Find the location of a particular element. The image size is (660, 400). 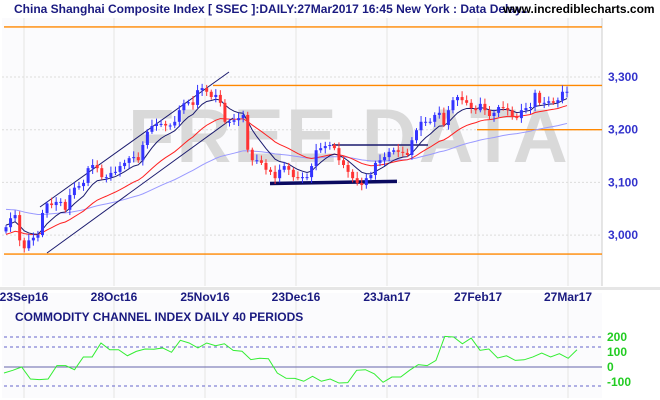

cci-y-tick-label: 0 is located at coordinates (610, 367).